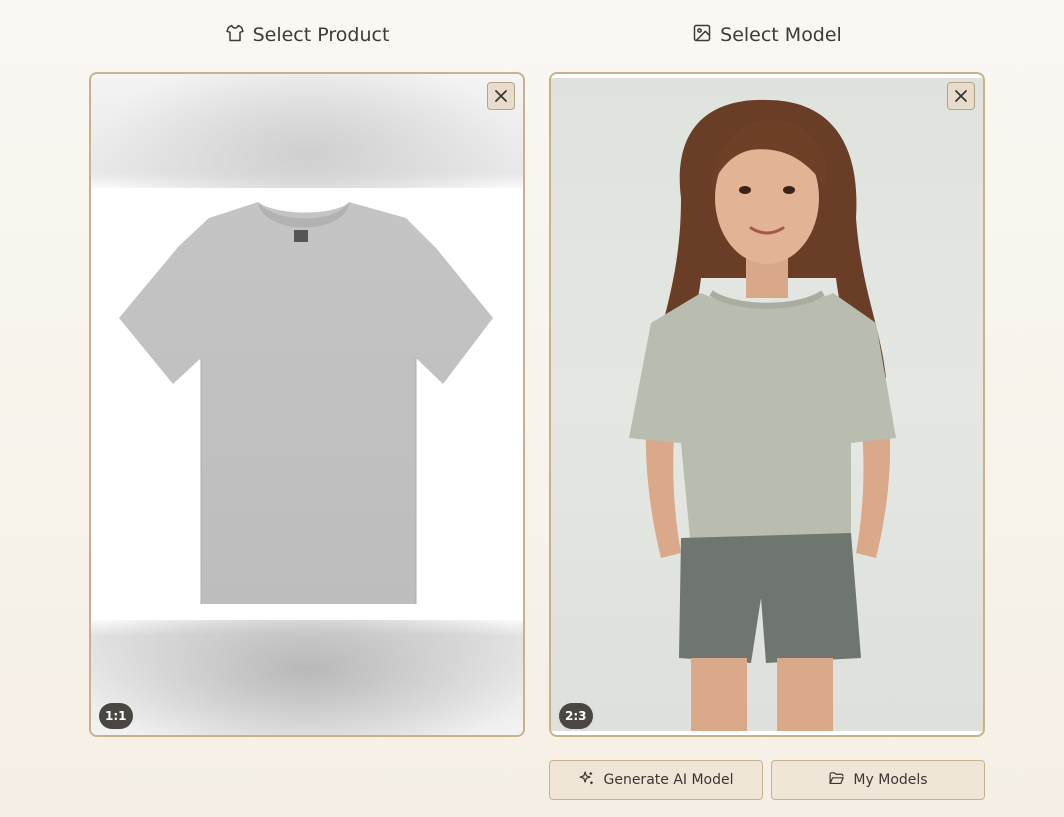  Describe the element at coordinates (836, 780) in the screenshot. I see `folder-icon` at that location.